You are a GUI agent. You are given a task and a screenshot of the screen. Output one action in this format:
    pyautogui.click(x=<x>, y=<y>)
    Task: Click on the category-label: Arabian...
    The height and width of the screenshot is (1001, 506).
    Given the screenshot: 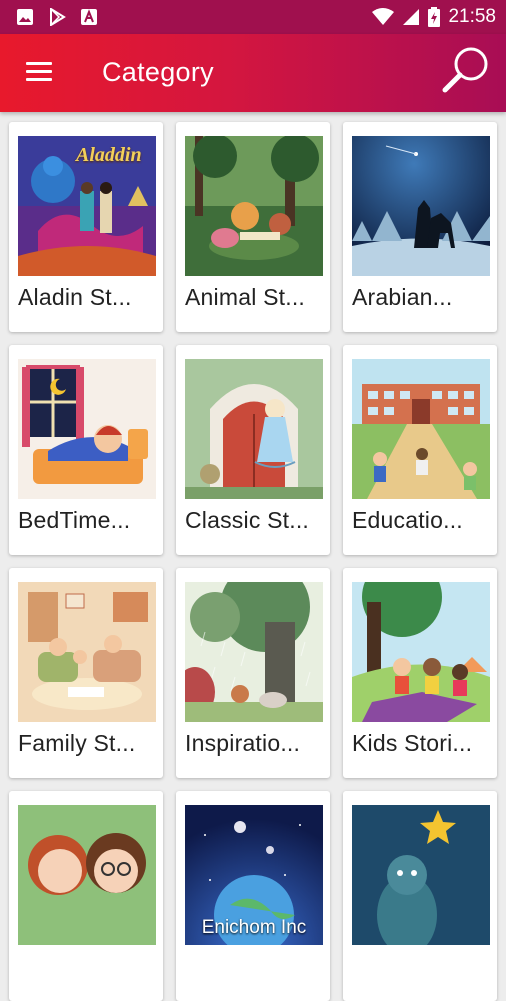 What is the action you would take?
    pyautogui.click(x=402, y=297)
    